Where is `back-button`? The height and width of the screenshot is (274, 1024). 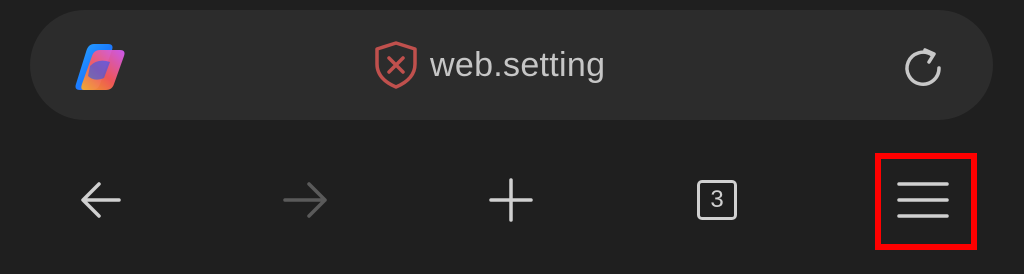
back-button is located at coordinates (101, 200).